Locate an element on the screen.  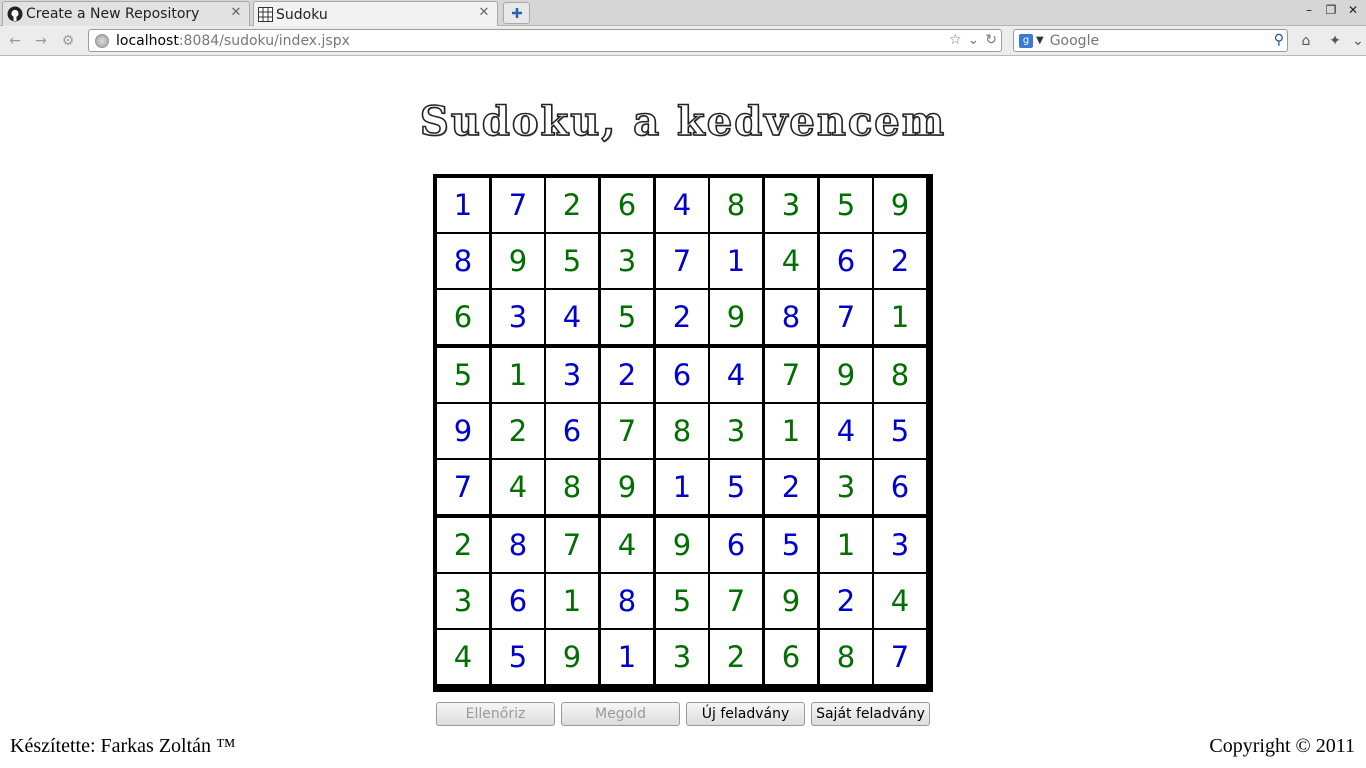
site-identity-icon: ⚙ is located at coordinates (68, 41).